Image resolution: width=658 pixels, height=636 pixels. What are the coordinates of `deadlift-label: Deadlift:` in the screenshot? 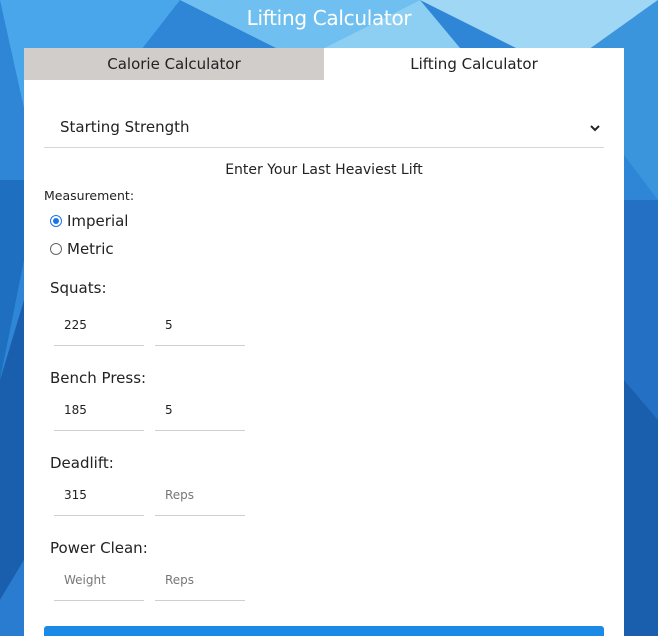 It's located at (82, 463).